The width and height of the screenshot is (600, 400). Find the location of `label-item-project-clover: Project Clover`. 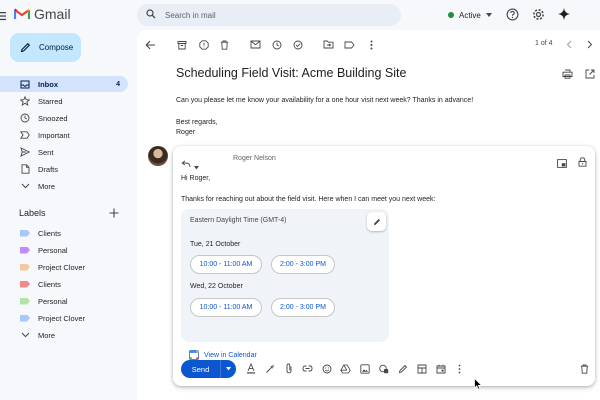

label-item-project-clover: Project Clover is located at coordinates (64, 267).